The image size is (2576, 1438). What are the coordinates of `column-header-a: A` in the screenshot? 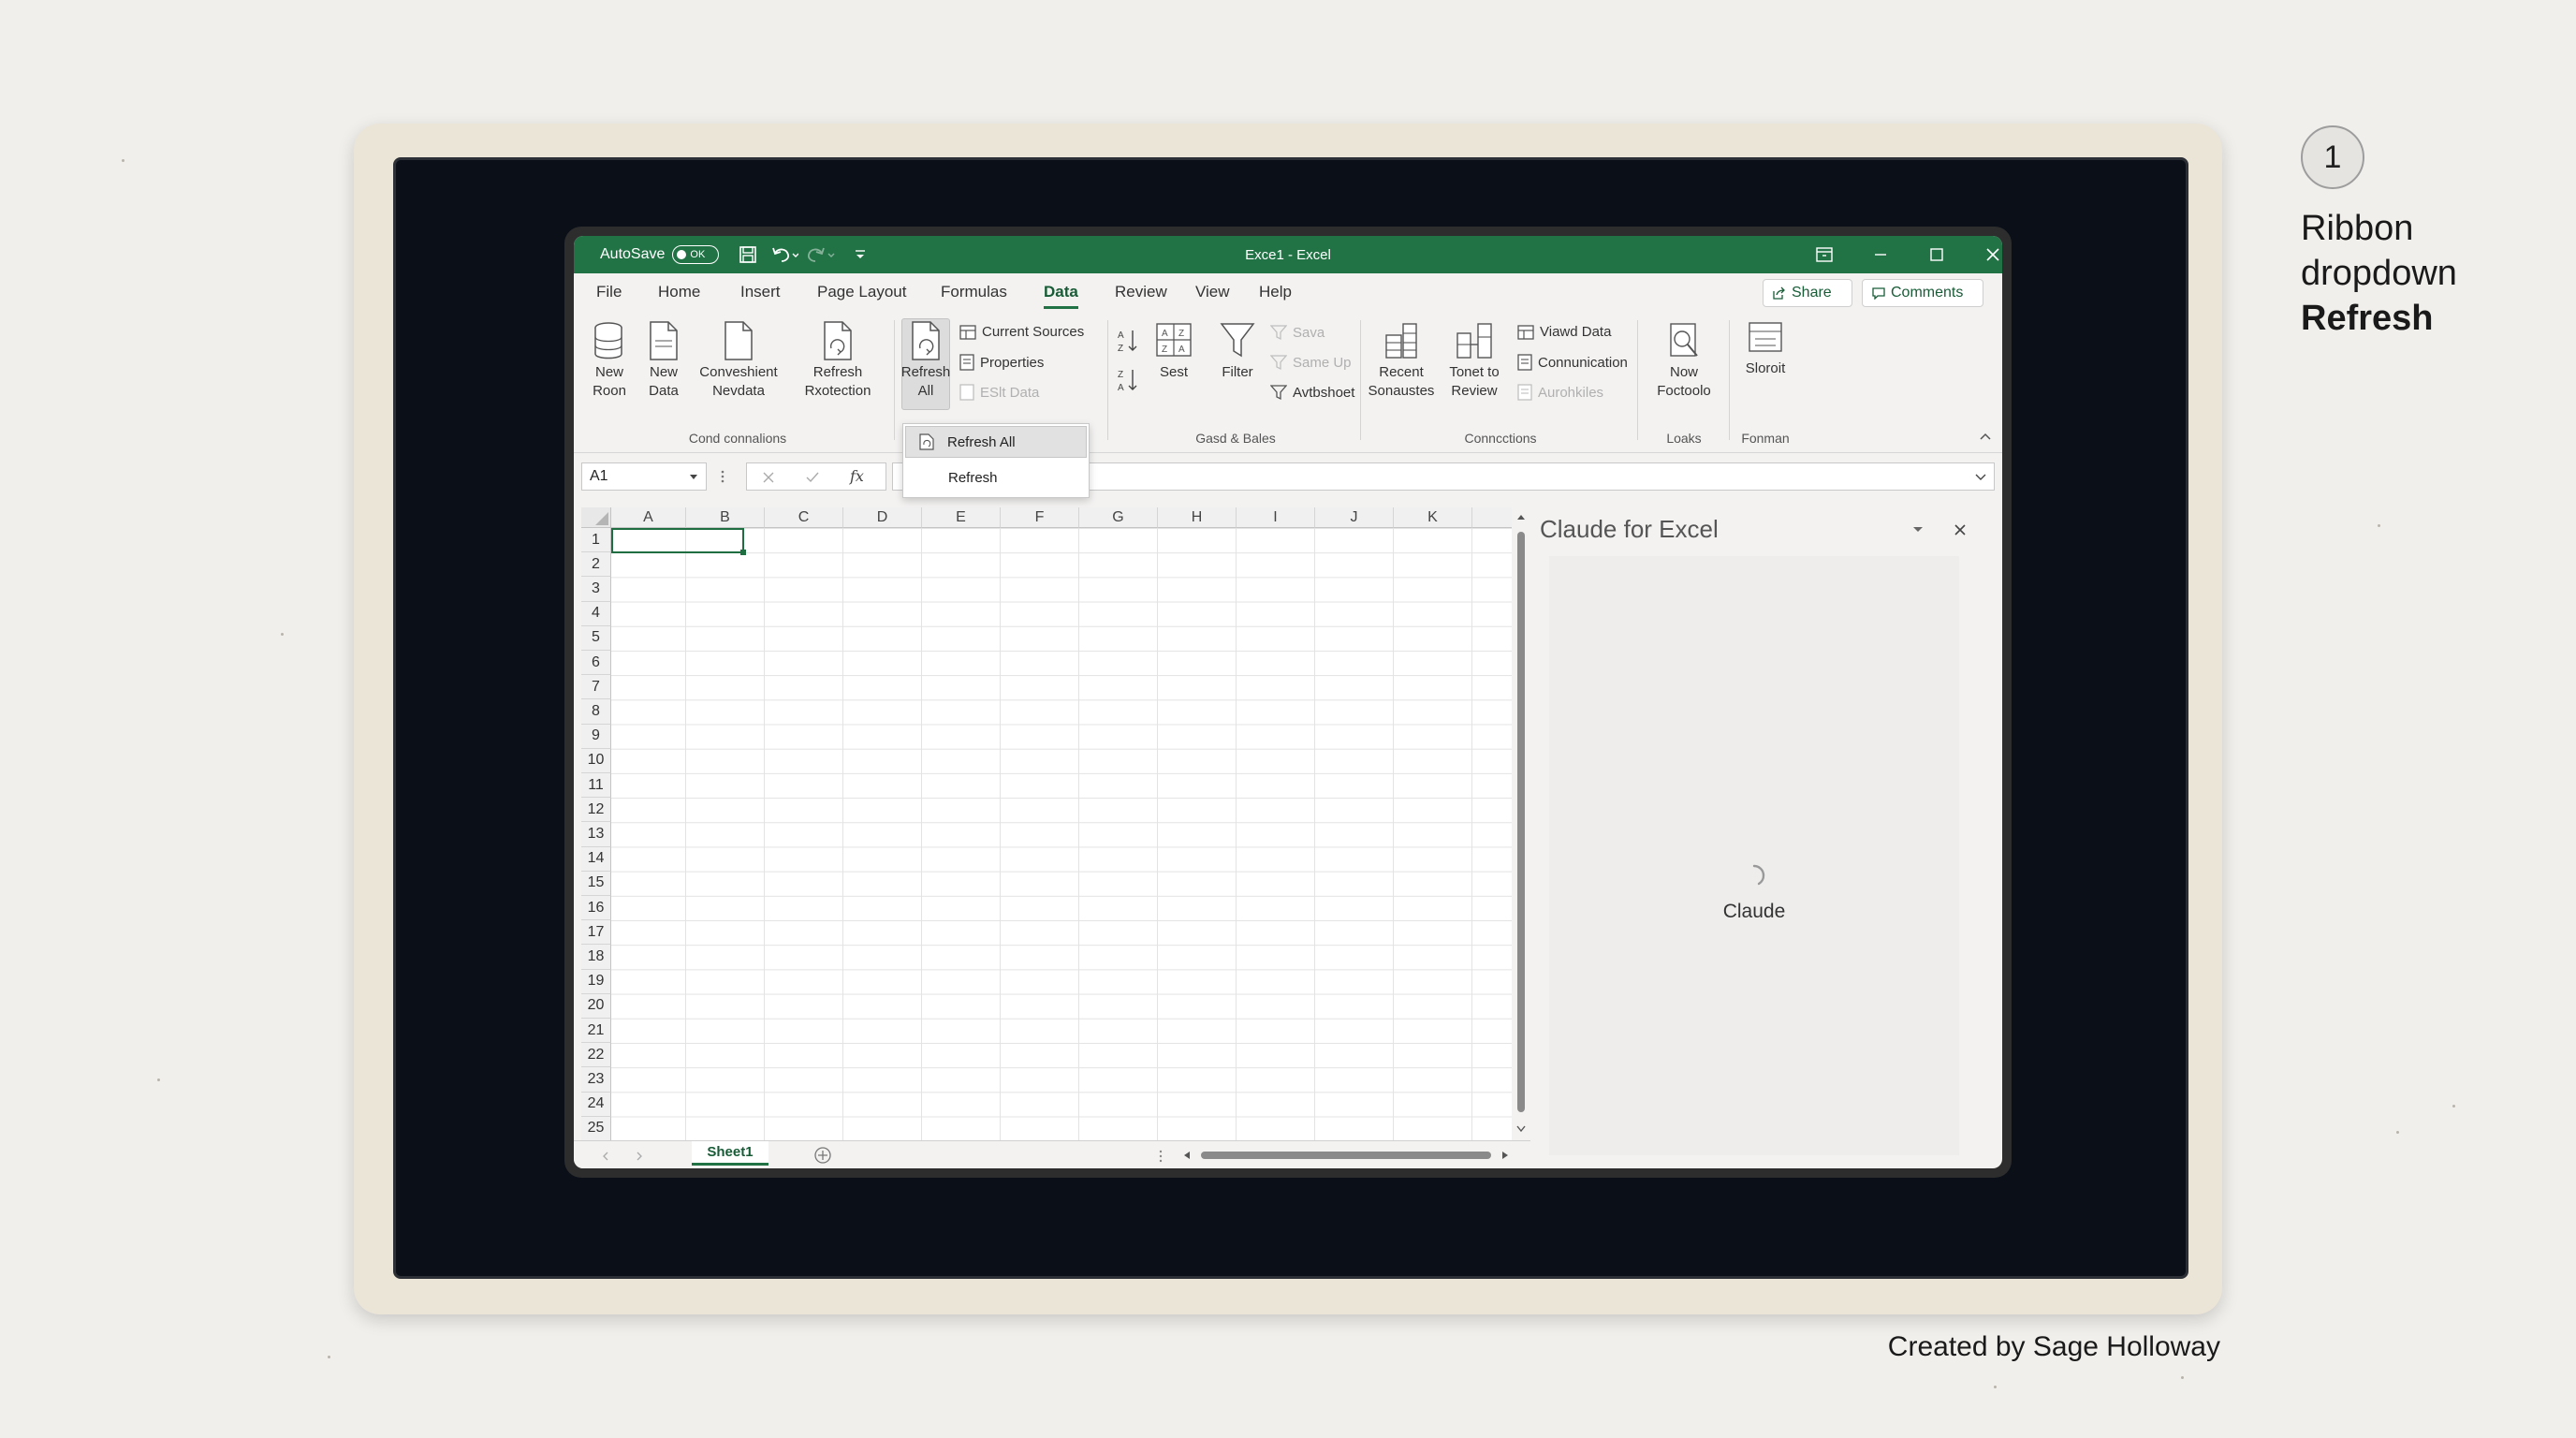 It's located at (648, 517).